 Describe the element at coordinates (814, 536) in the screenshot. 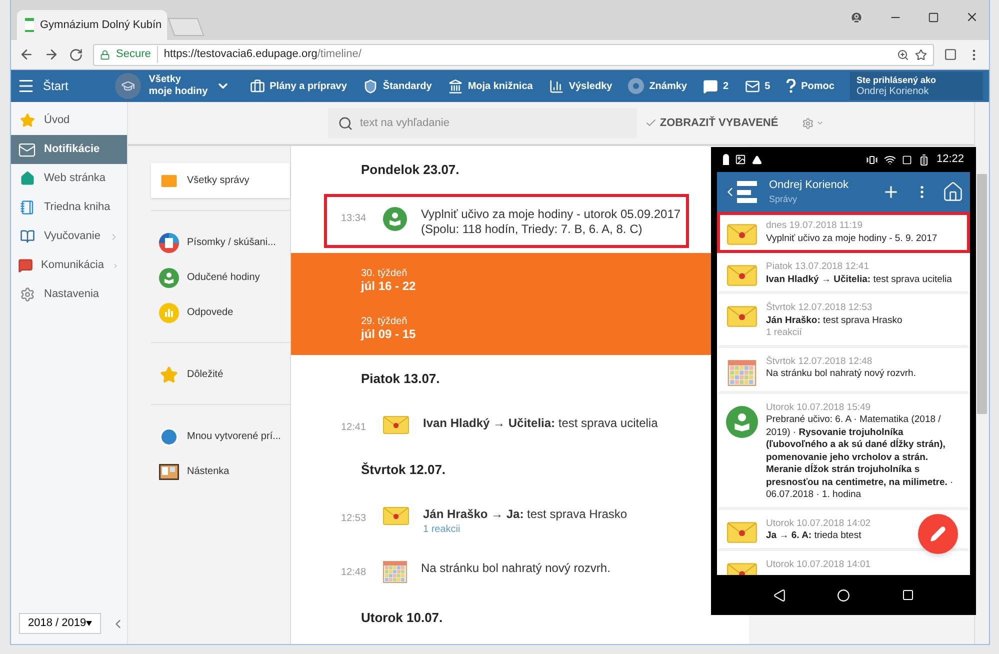

I see `message-text: Ja → 6. A: trieda btest` at that location.